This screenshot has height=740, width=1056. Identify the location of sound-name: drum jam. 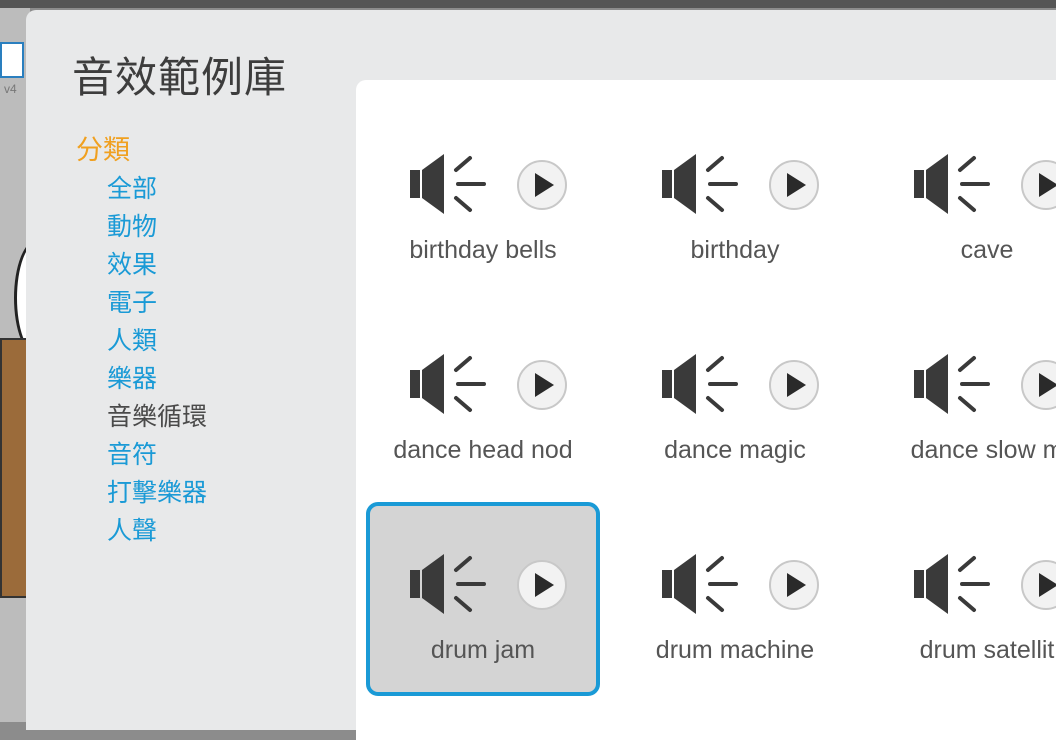
(483, 650).